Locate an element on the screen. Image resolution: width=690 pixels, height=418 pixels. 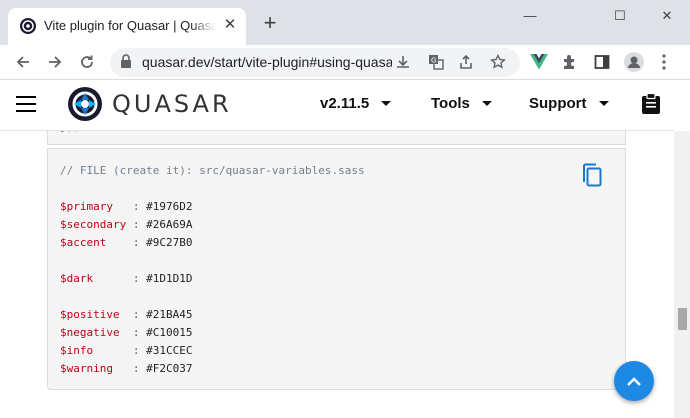
sass-variable-value: #31CCEC is located at coordinates (169, 350).